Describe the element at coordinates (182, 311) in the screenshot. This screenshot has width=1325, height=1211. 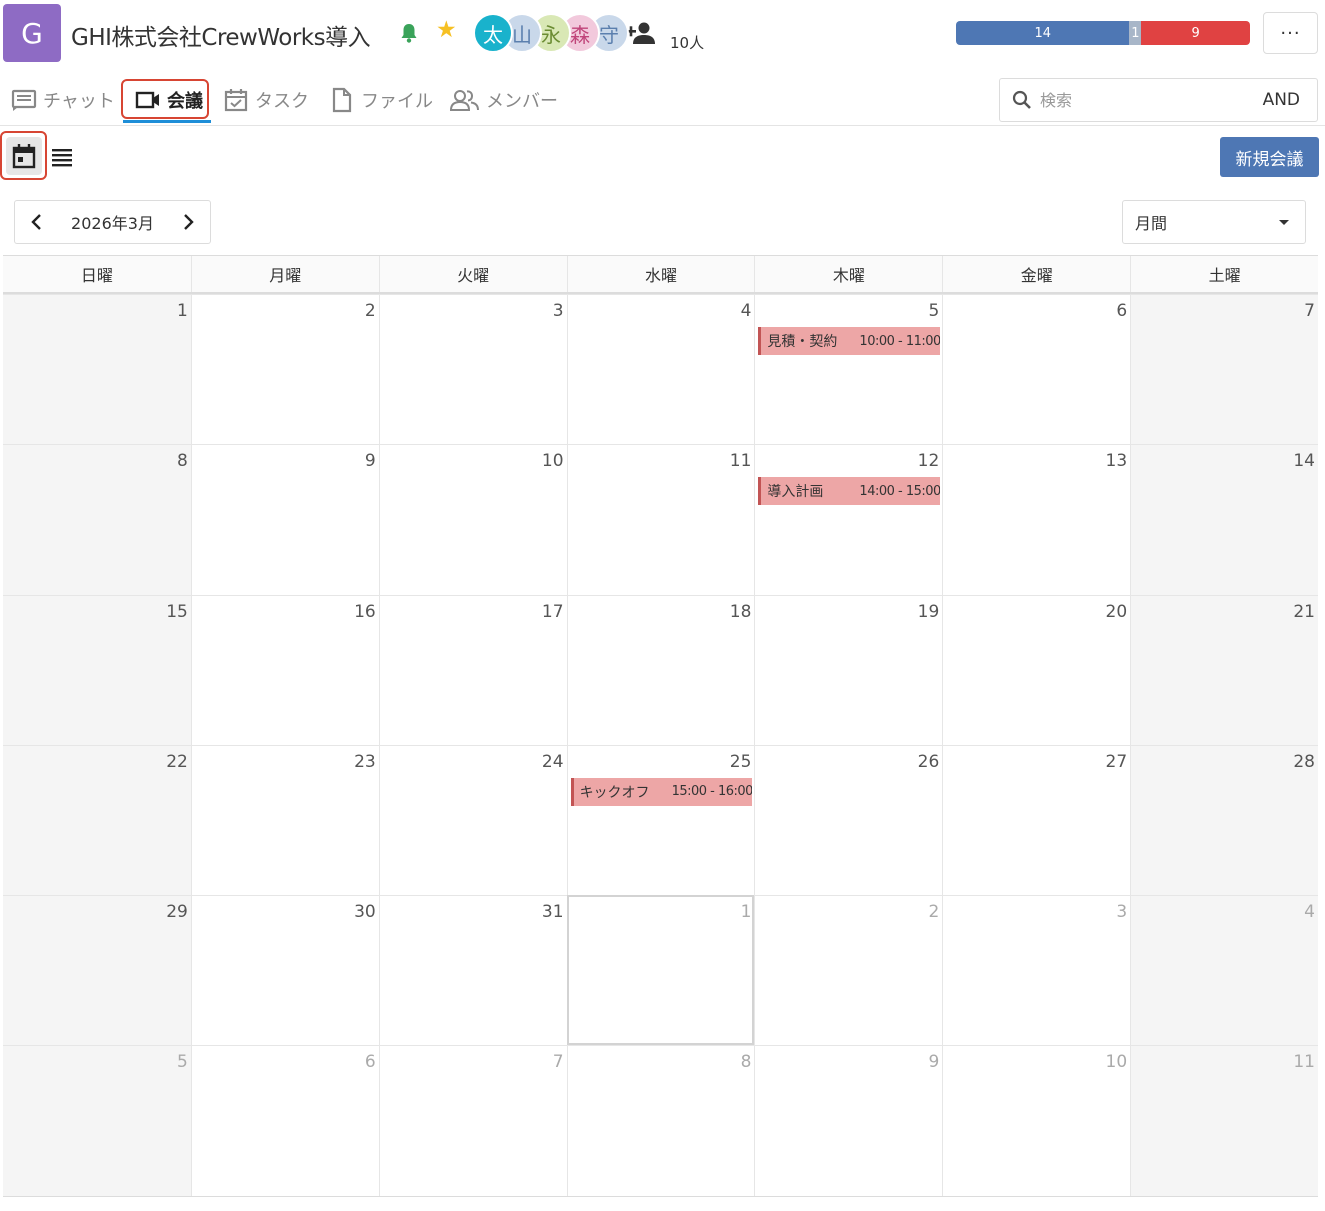
I see `day-number: 1` at that location.